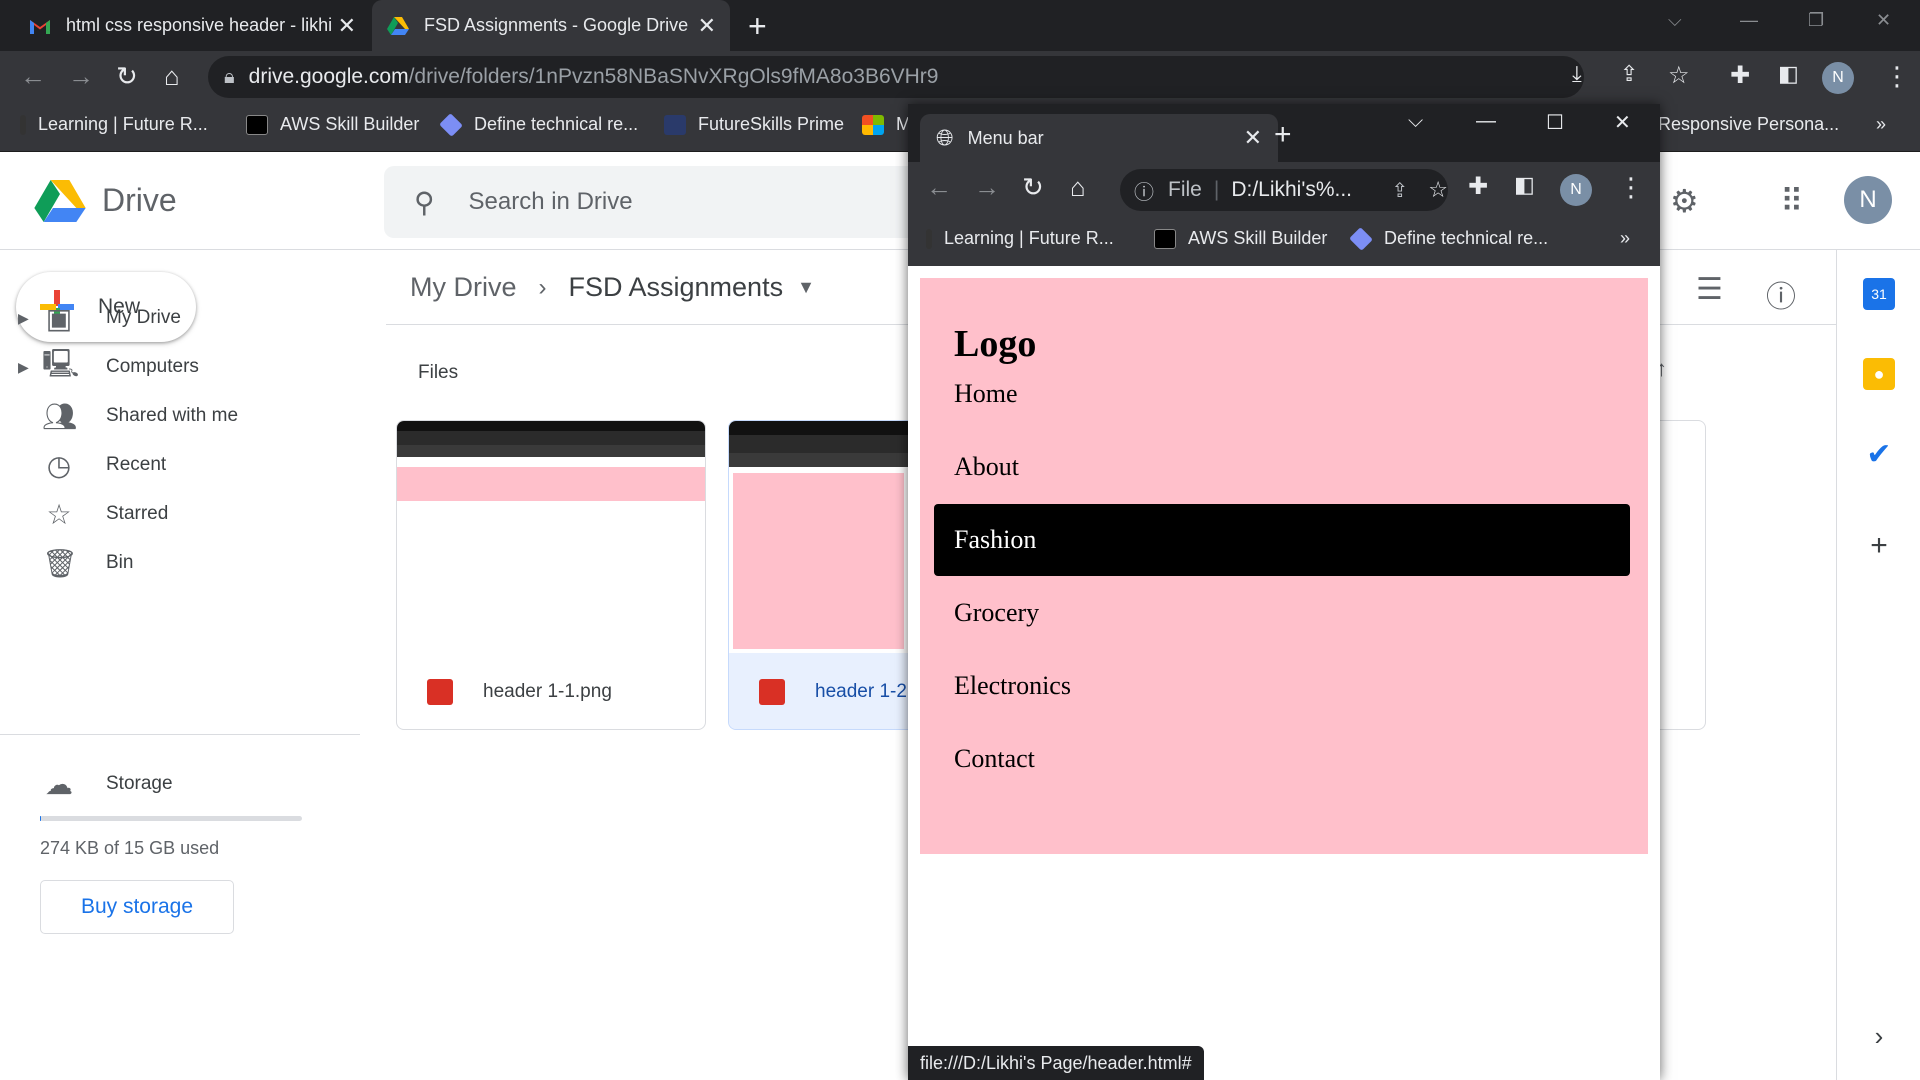  I want to click on chevron-down-icon: ▼, so click(806, 287).